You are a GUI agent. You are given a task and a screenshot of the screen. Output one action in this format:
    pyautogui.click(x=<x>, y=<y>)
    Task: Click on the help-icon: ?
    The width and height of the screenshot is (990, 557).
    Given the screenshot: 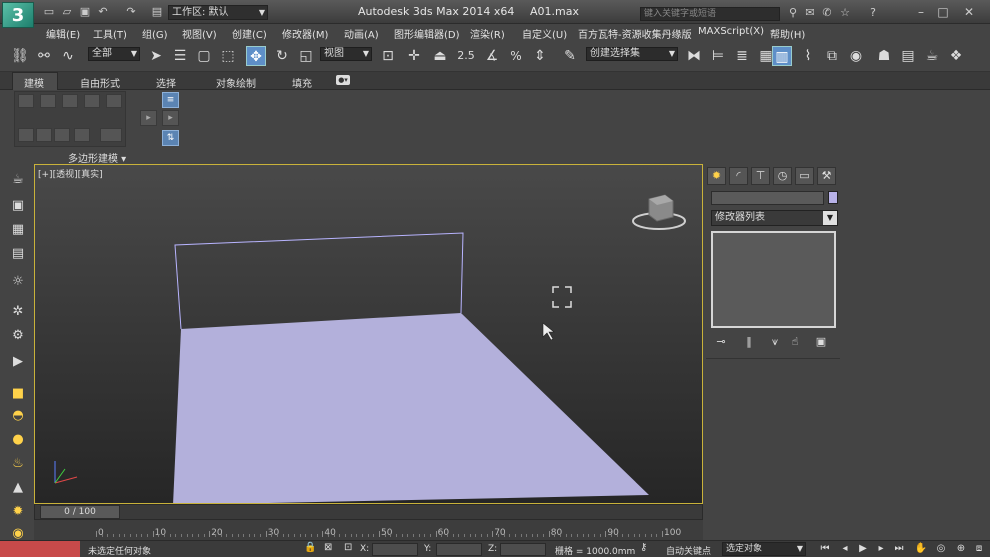 What is the action you would take?
    pyautogui.click(x=873, y=13)
    